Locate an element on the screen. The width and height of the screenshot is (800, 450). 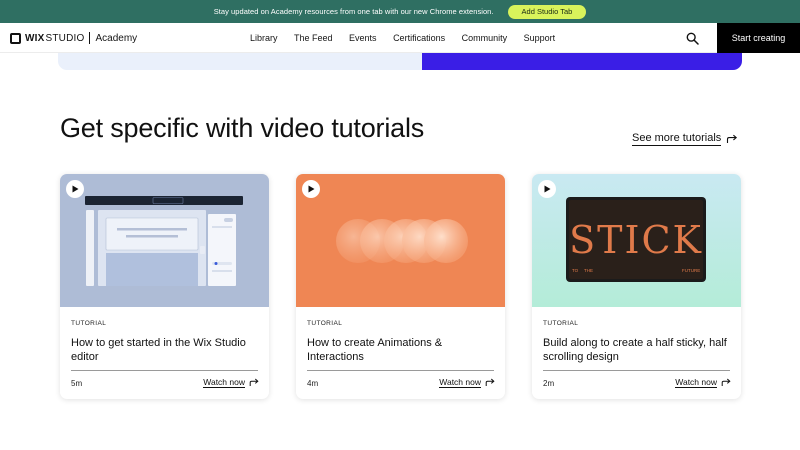
editor-illustration is located at coordinates (164, 241).